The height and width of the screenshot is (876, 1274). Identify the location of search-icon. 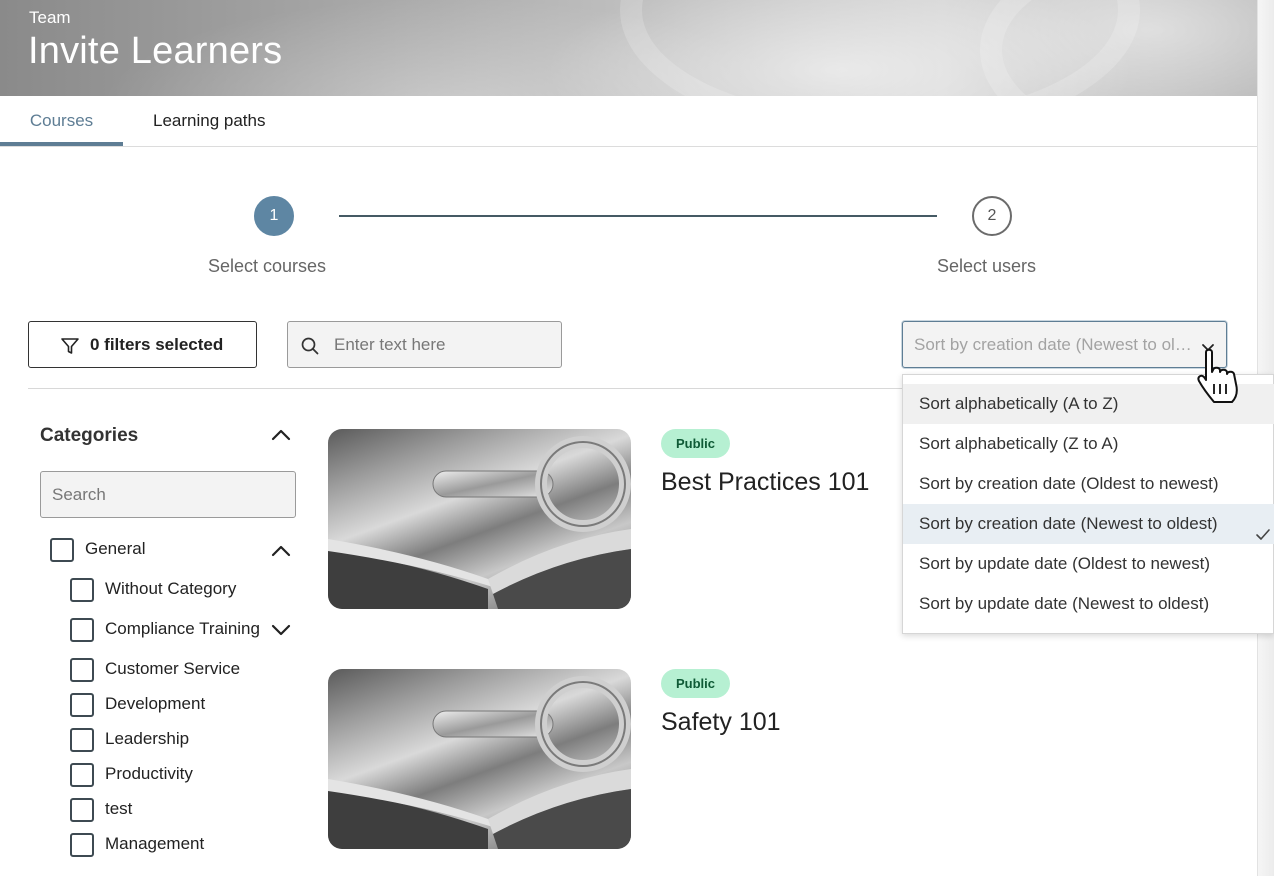
(310, 348).